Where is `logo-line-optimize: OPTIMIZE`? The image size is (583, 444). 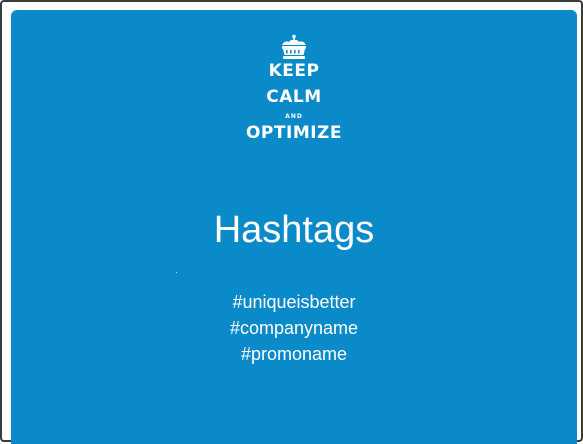 logo-line-optimize: OPTIMIZE is located at coordinates (293, 133).